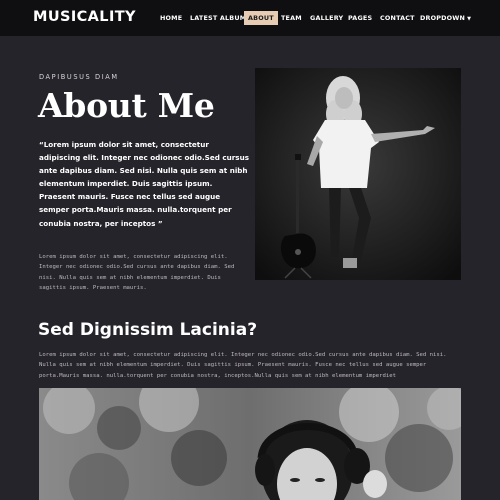  I want to click on section-heading: Sed Dignissim Lacinia?, so click(148, 330).